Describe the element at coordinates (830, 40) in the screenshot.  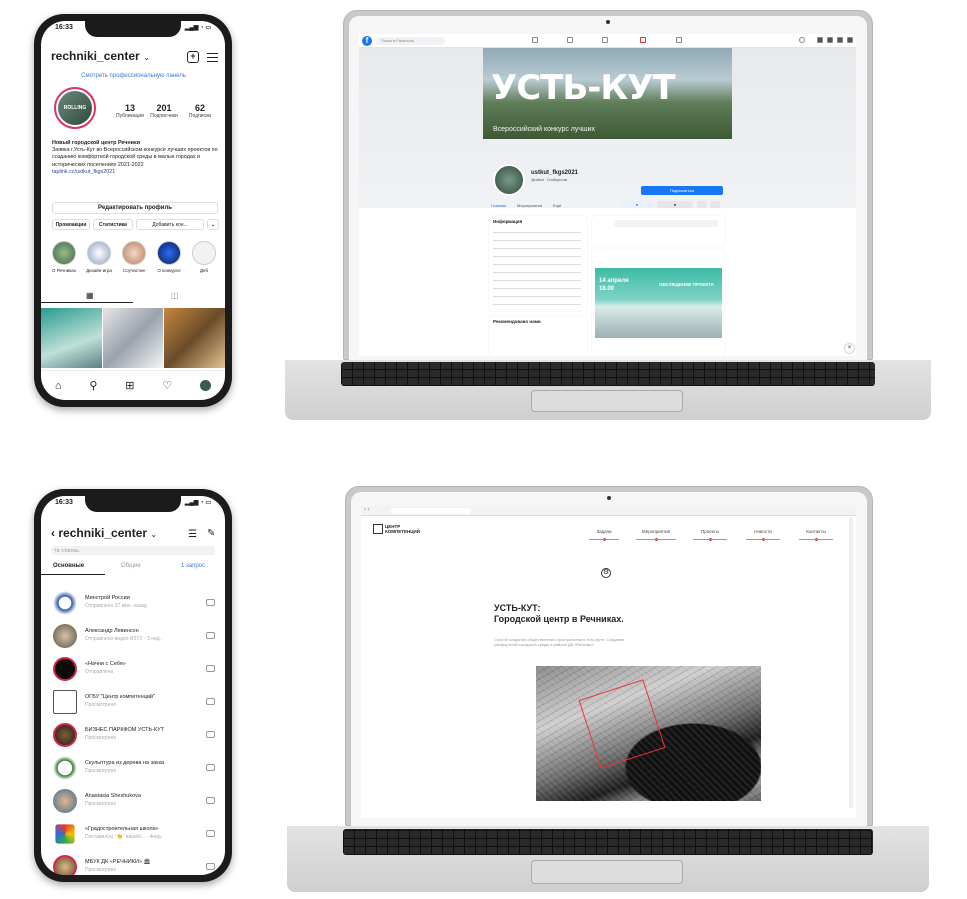
I see `messenger-icon` at that location.